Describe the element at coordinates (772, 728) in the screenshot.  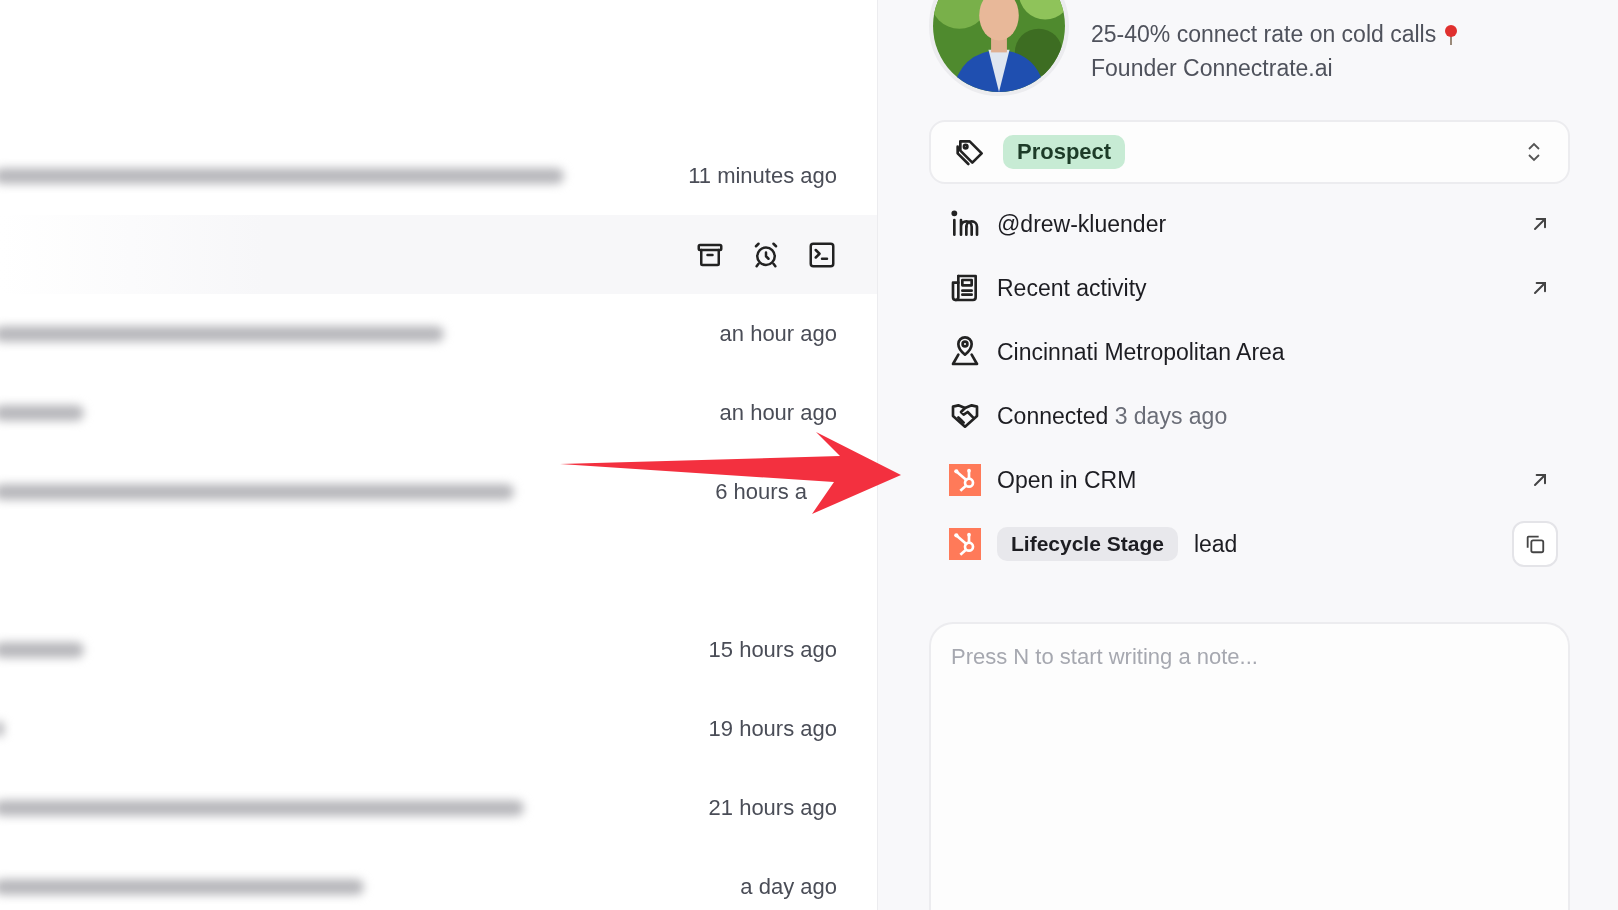
I see `message-time: 19 hours ago` at that location.